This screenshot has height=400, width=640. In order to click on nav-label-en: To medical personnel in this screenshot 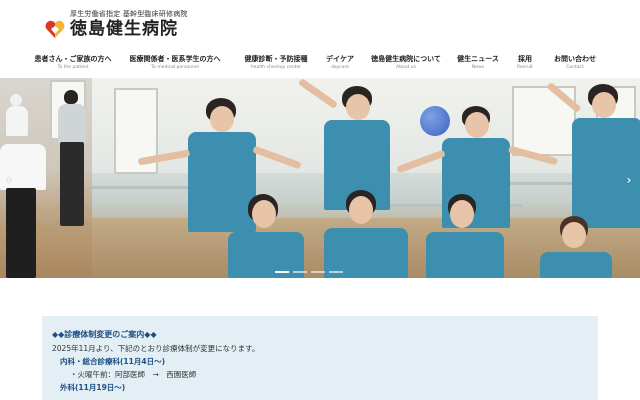, I will do `click(175, 67)`.